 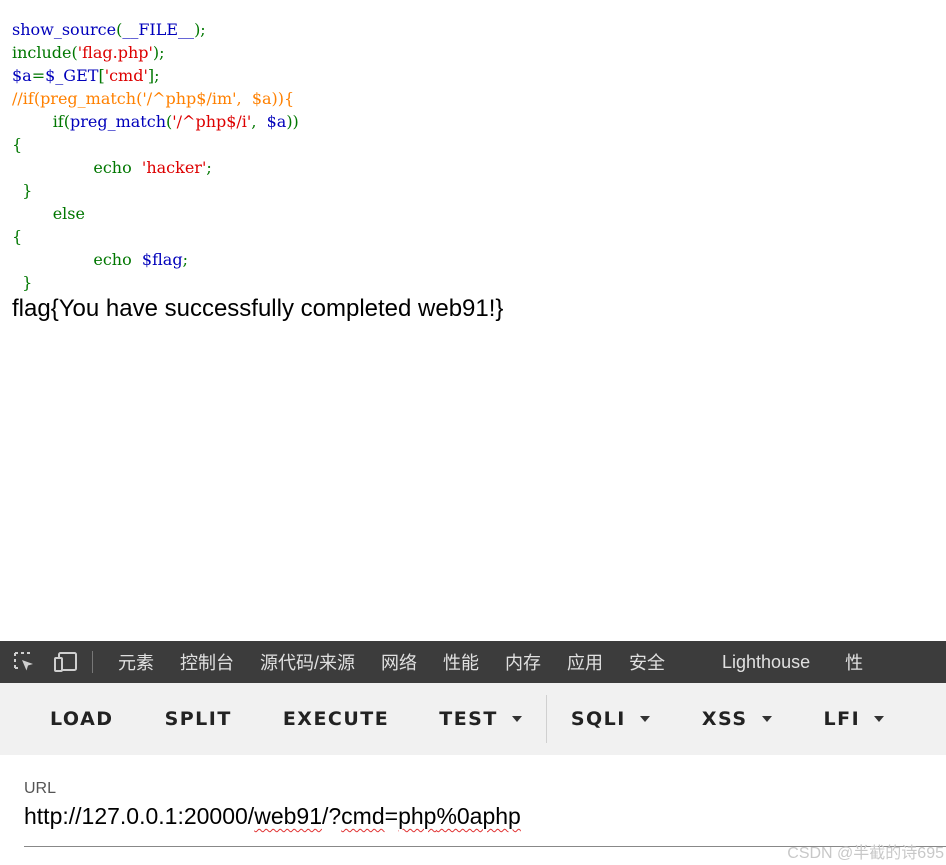 What do you see at coordinates (64, 29) in the screenshot?
I see `code-token: show_source` at bounding box center [64, 29].